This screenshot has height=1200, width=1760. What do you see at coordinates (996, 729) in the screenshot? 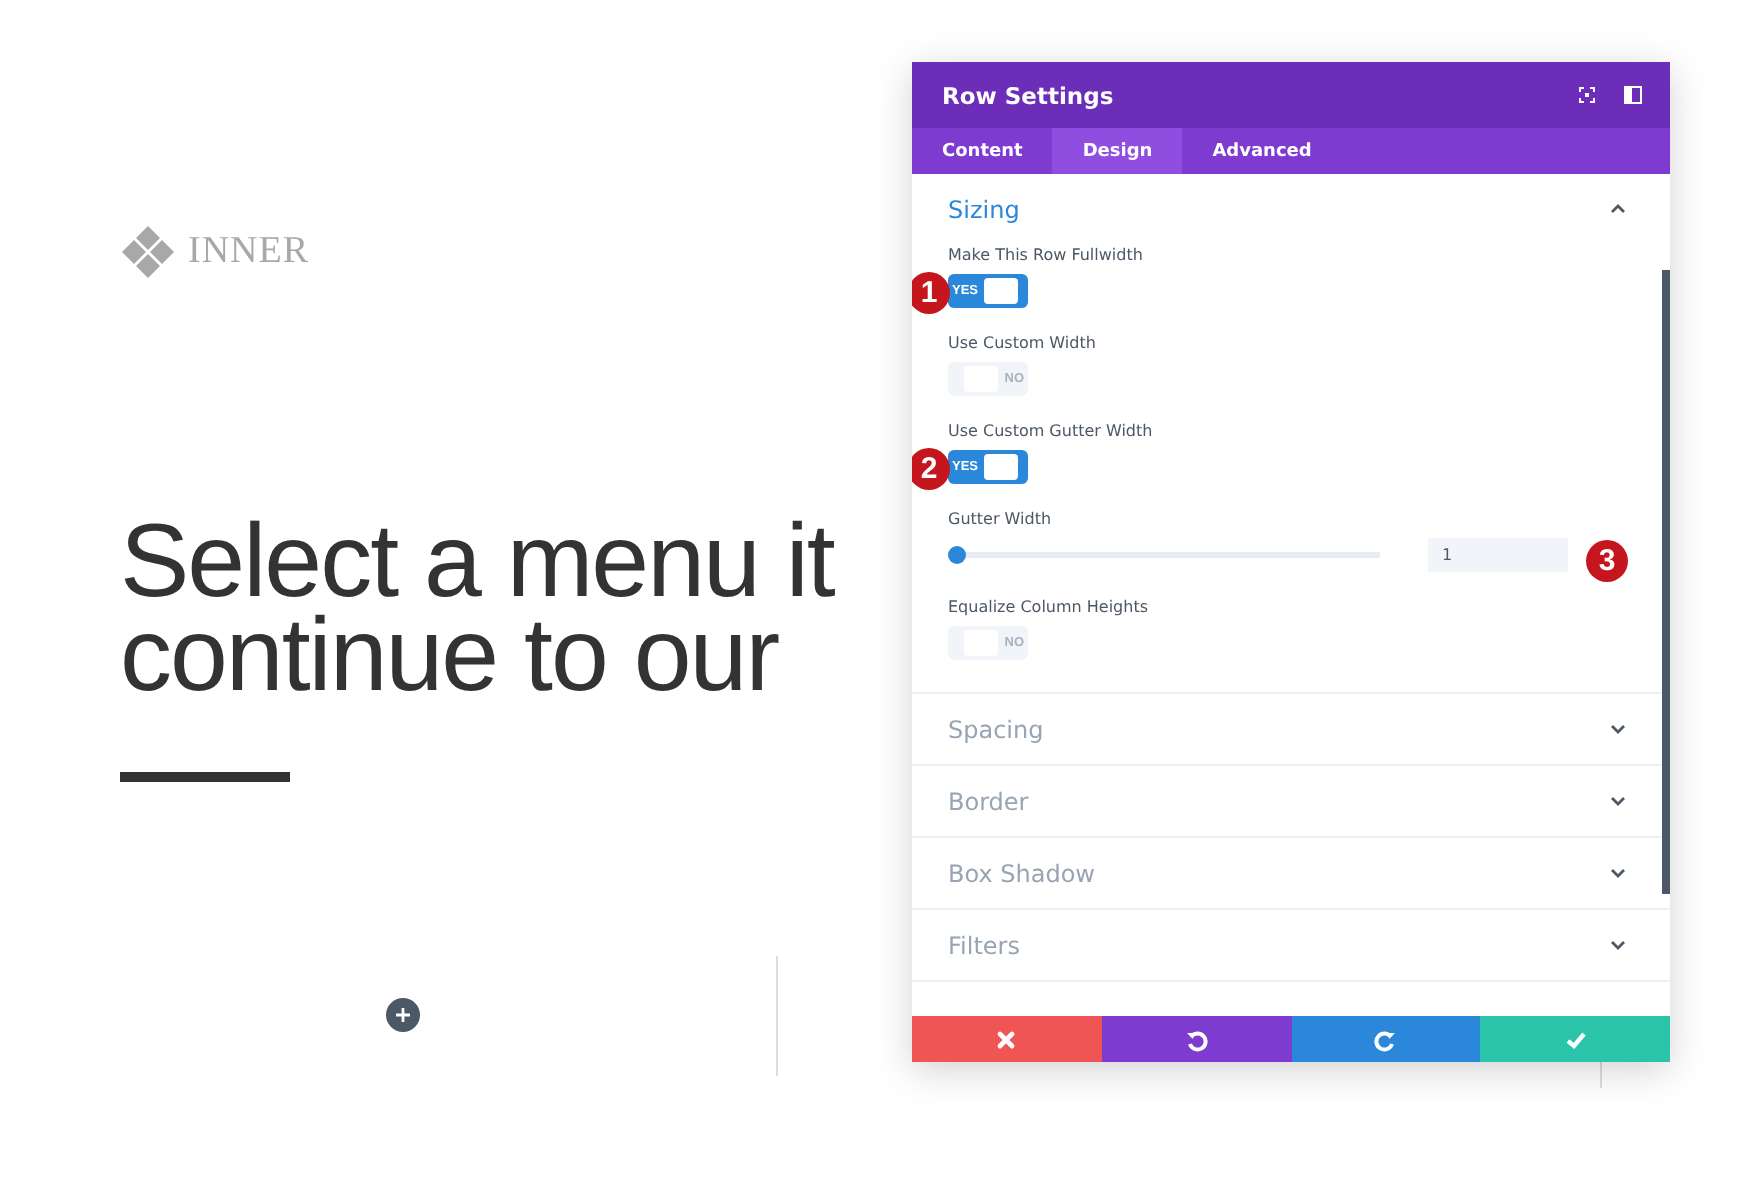
I see `section-title: Spacing` at bounding box center [996, 729].